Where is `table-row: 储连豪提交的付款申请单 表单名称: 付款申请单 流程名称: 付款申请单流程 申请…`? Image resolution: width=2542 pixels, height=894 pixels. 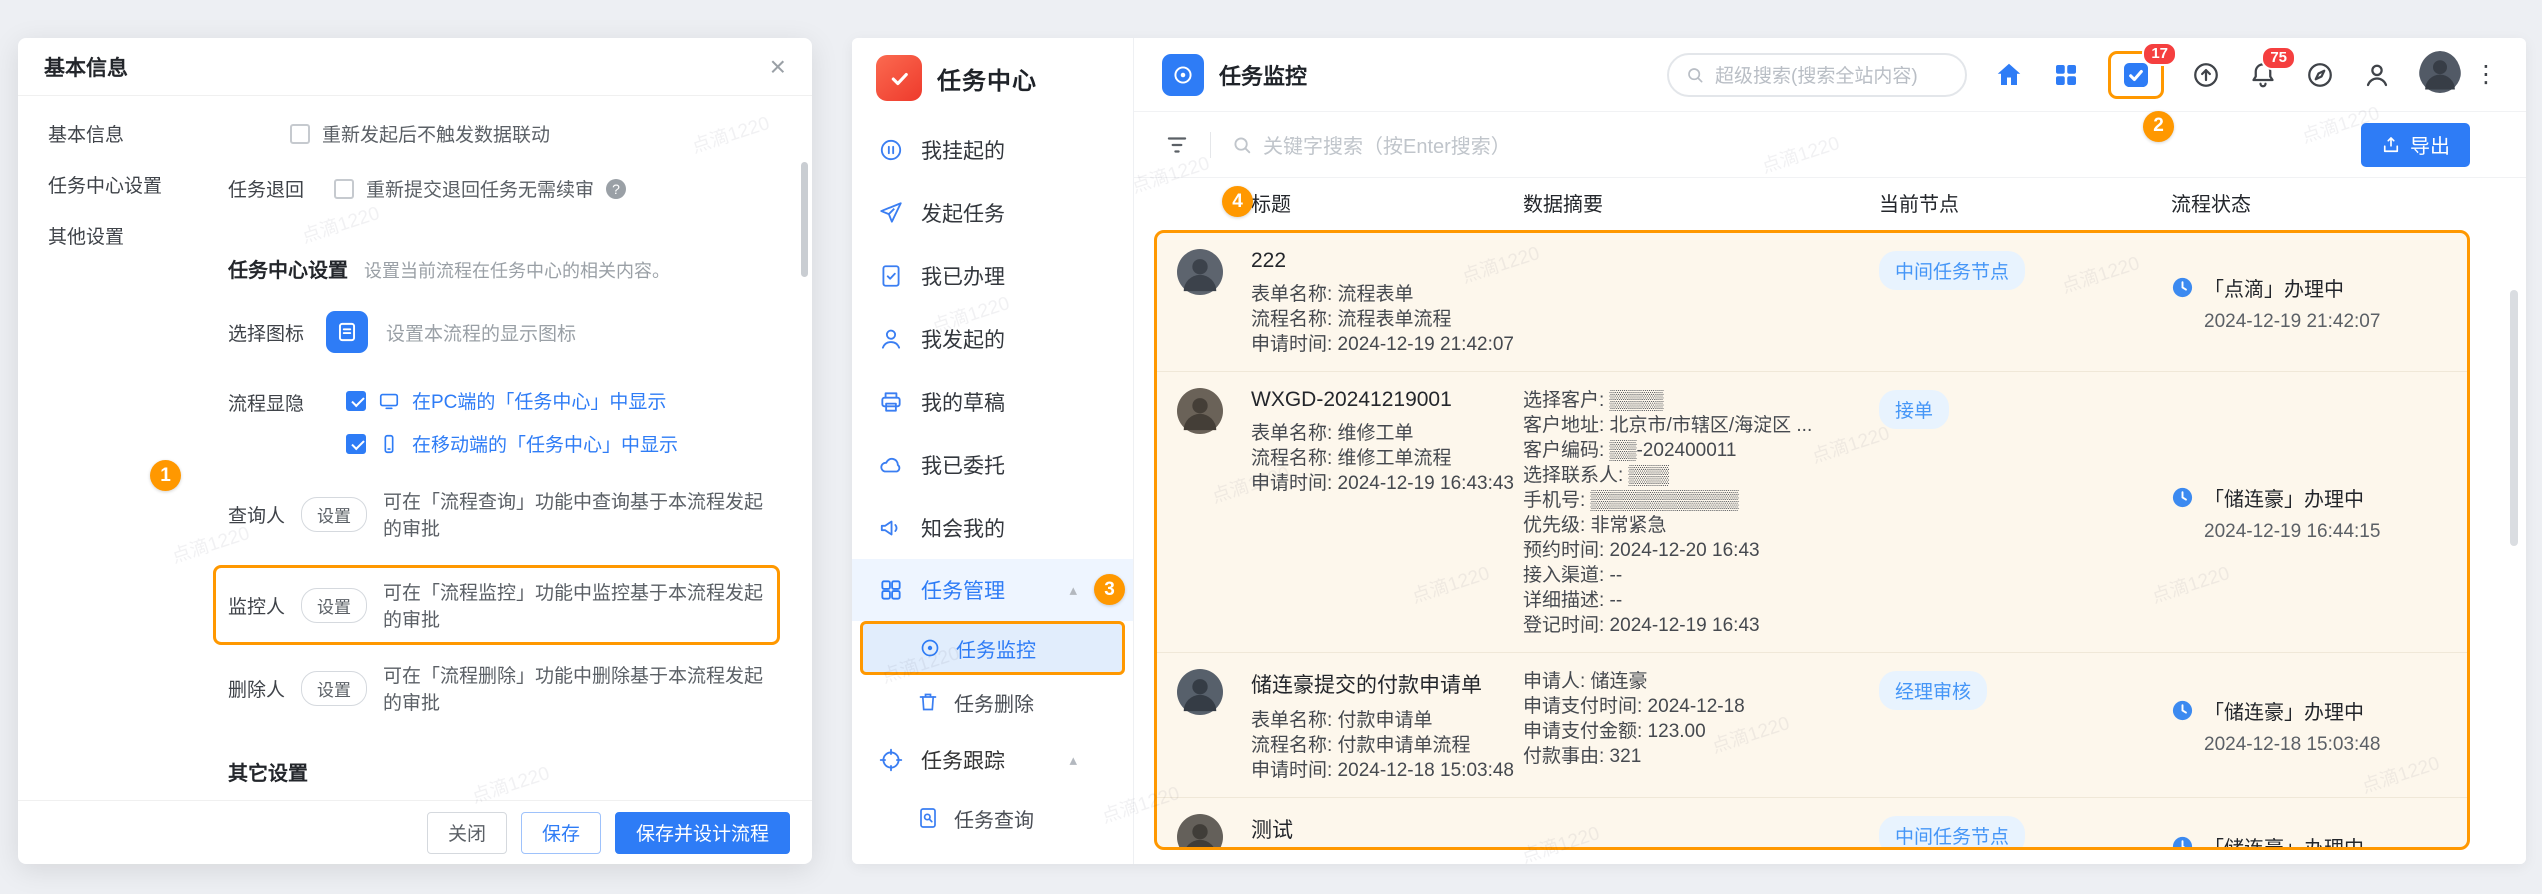 table-row: 储连豪提交的付款申请单 表单名称: 付款申请单 流程名称: 付款申请单流程 申请… is located at coordinates (1812, 725).